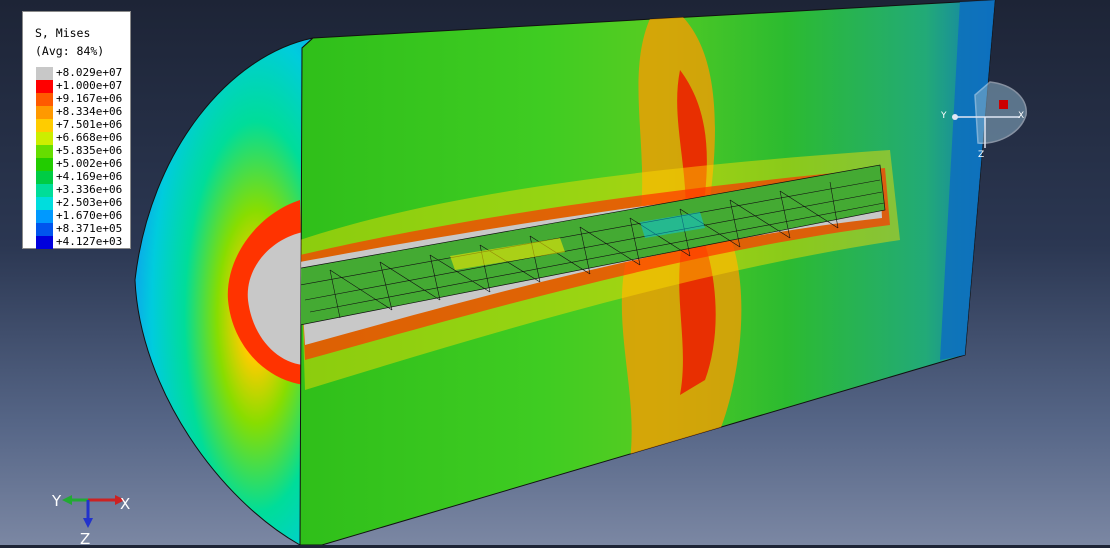 The height and width of the screenshot is (548, 1110). Describe the element at coordinates (89, 176) in the screenshot. I see `legend-value: +4.169e+06` at that location.